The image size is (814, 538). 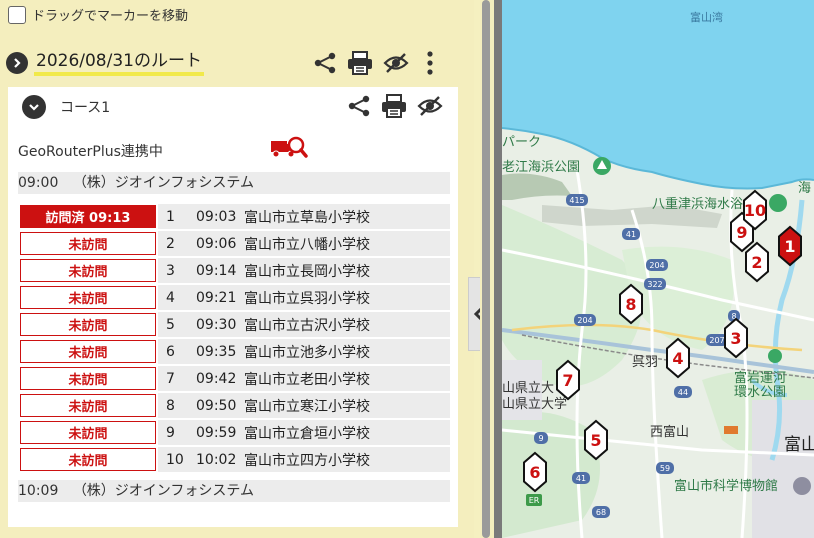 I want to click on map-marker: 4, so click(x=678, y=358).